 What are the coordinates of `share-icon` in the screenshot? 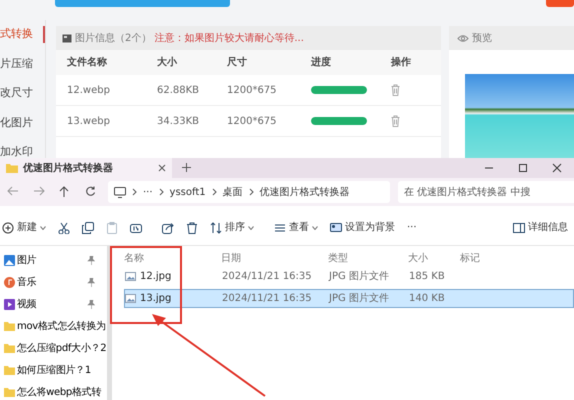 It's located at (168, 228).